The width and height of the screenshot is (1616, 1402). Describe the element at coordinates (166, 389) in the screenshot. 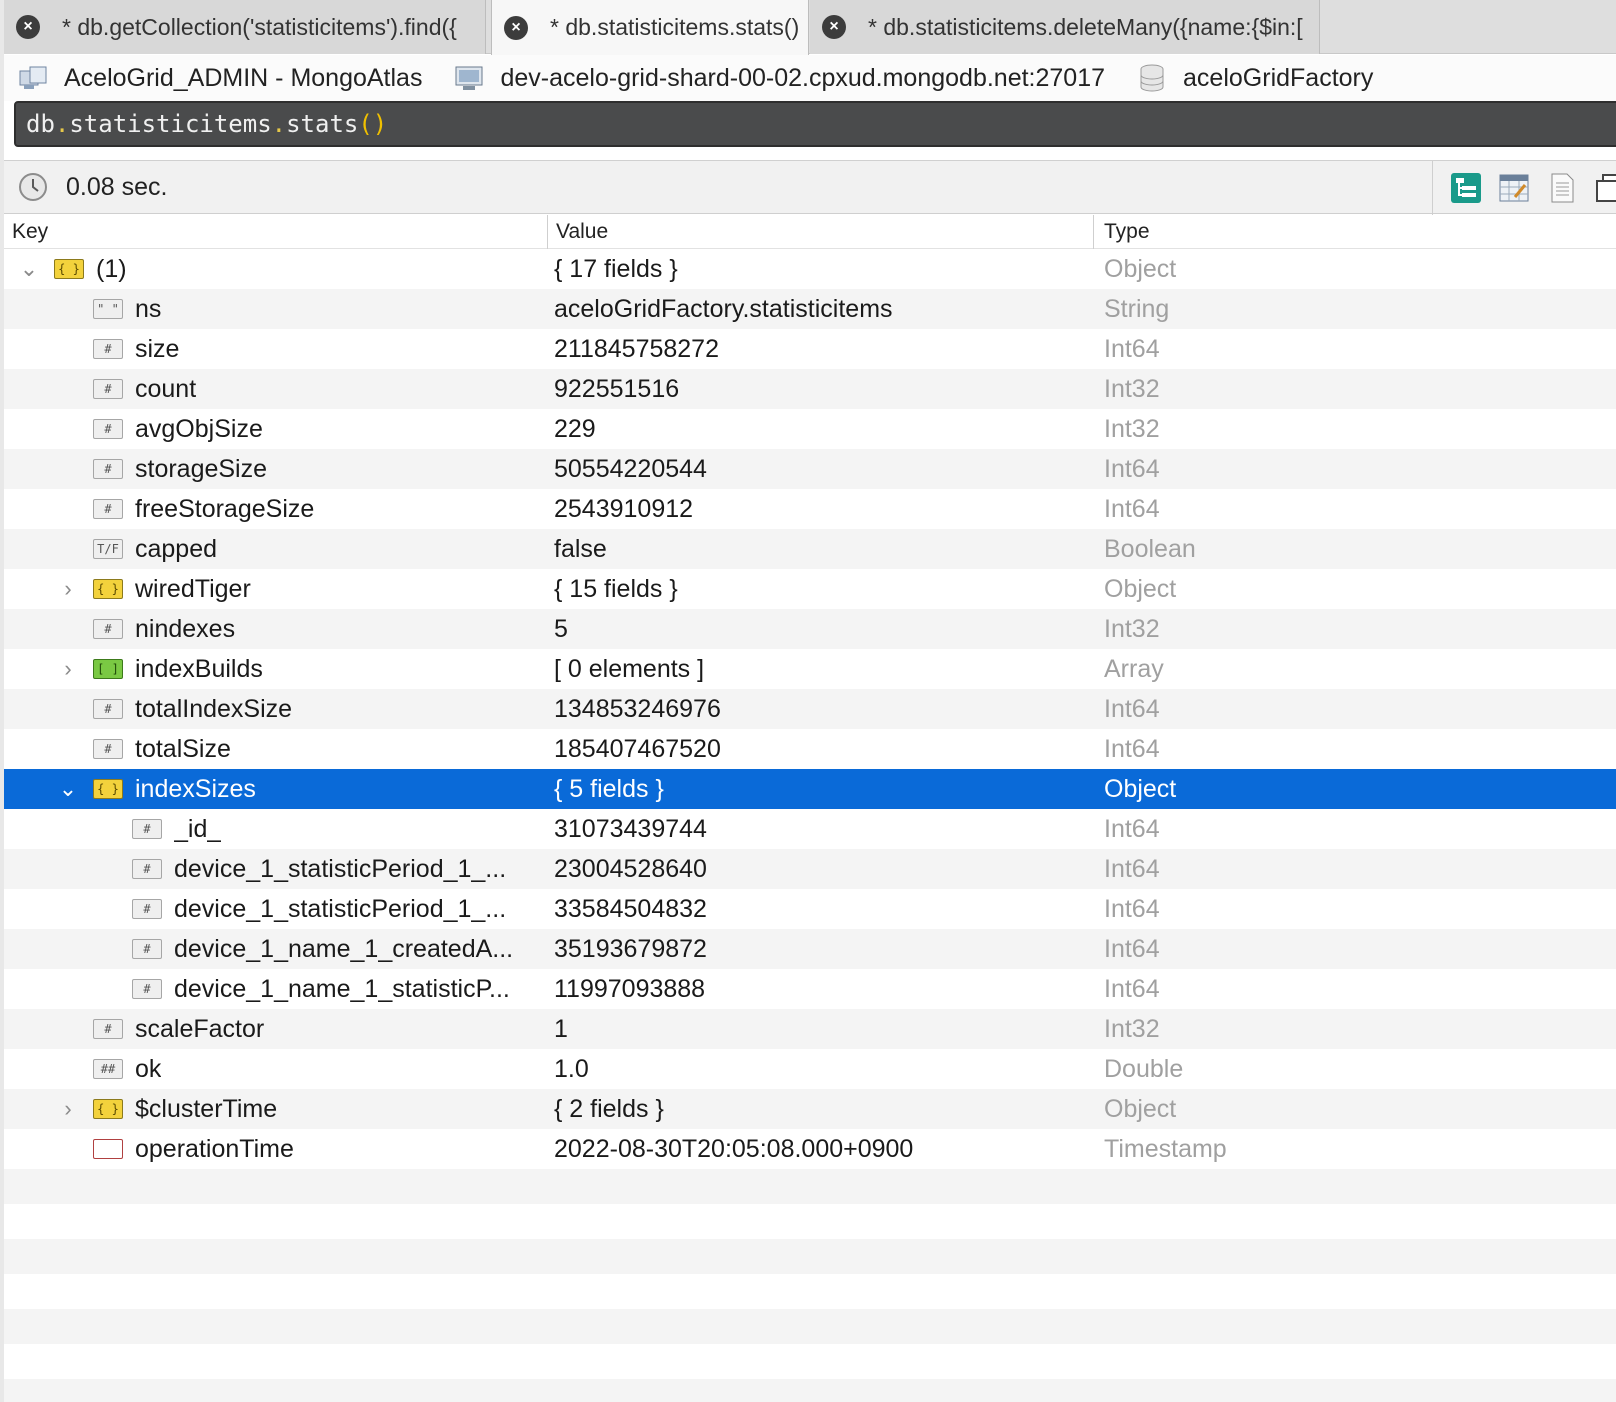

I see `key-label: count` at that location.